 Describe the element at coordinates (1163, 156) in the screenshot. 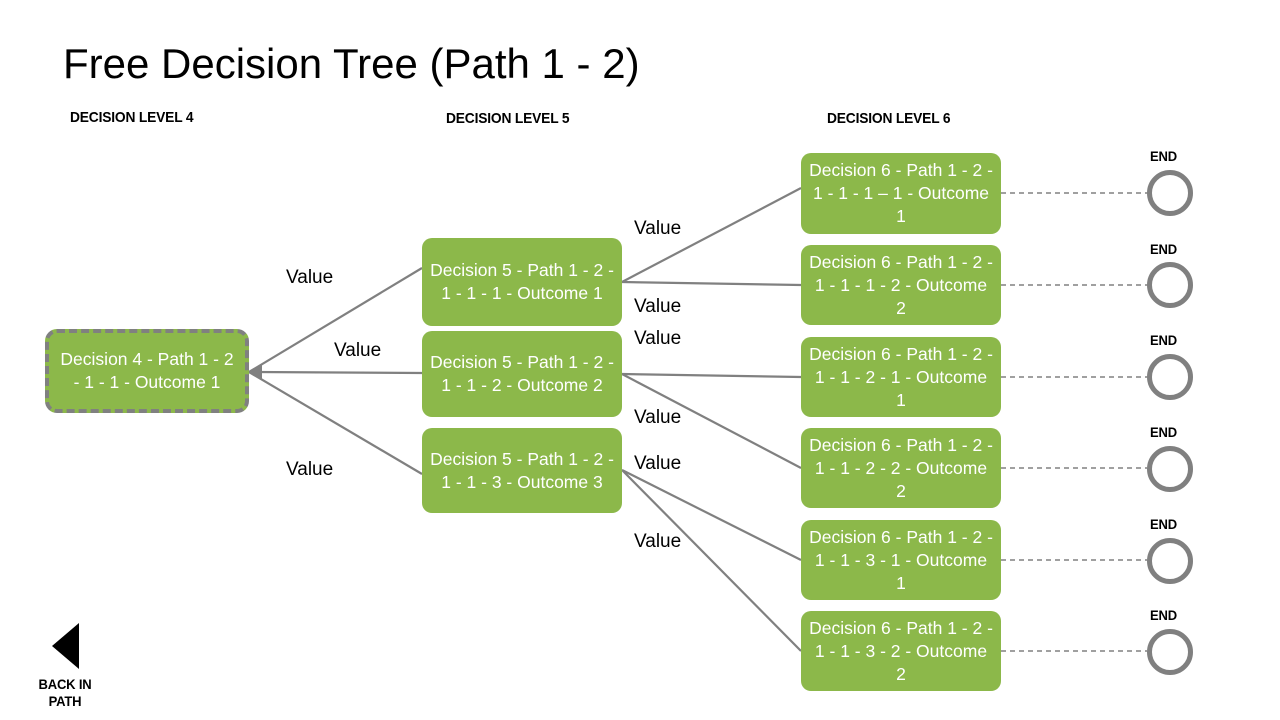

I see `end-label-1: END` at that location.